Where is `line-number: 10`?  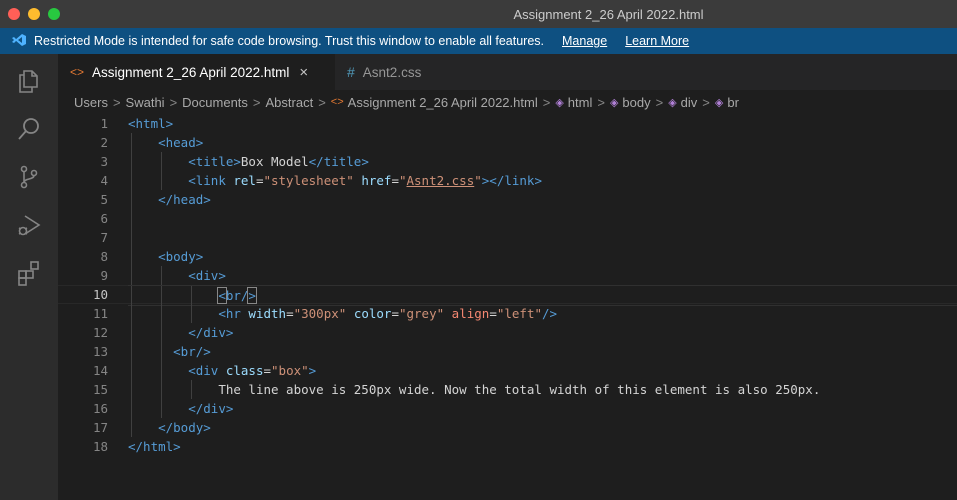
line-number: 10 is located at coordinates (100, 294).